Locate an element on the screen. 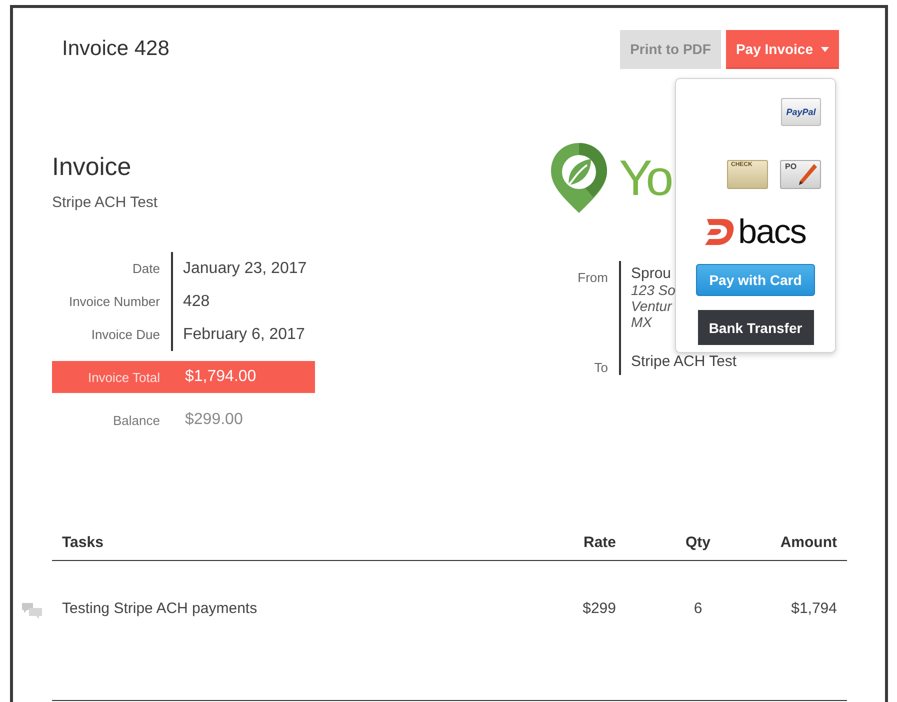 The image size is (897, 702). detail-label: Date is located at coordinates (112, 268).